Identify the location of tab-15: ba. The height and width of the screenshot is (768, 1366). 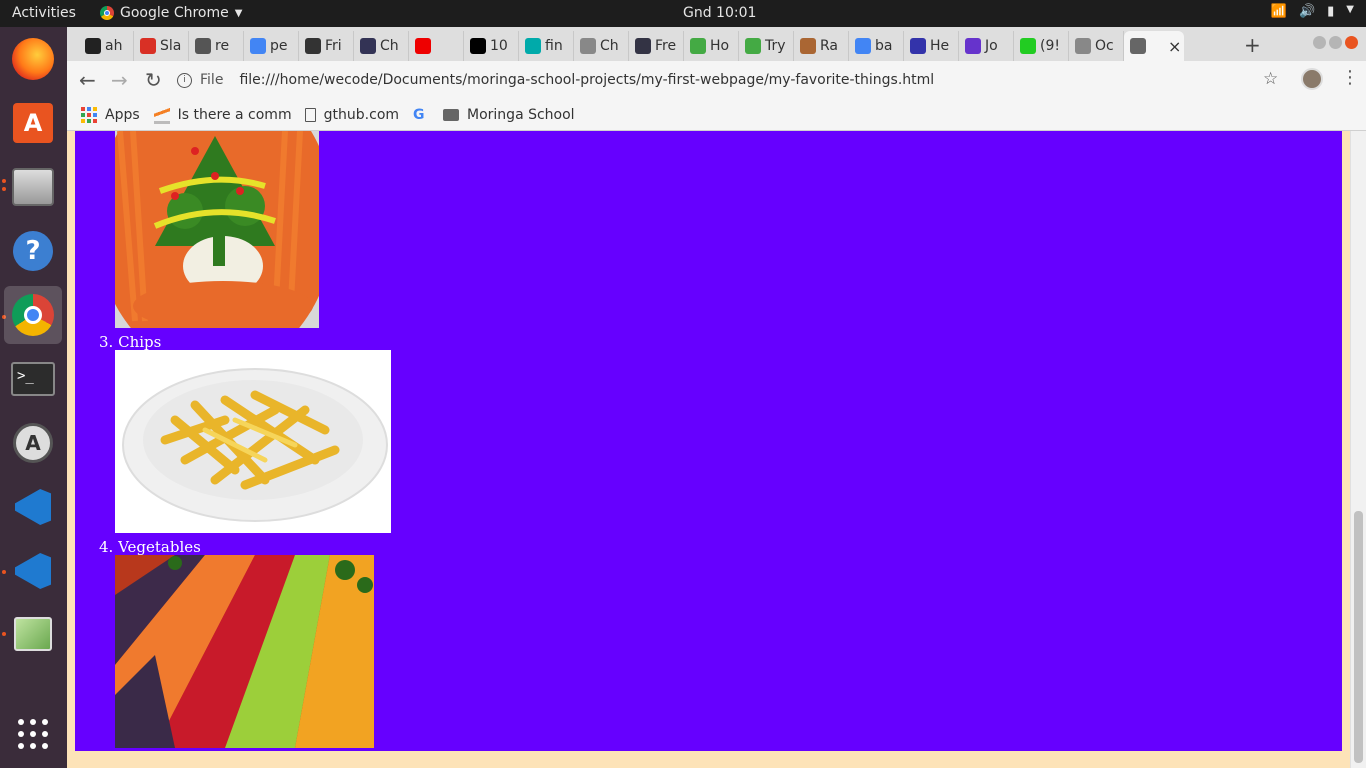
(876, 46).